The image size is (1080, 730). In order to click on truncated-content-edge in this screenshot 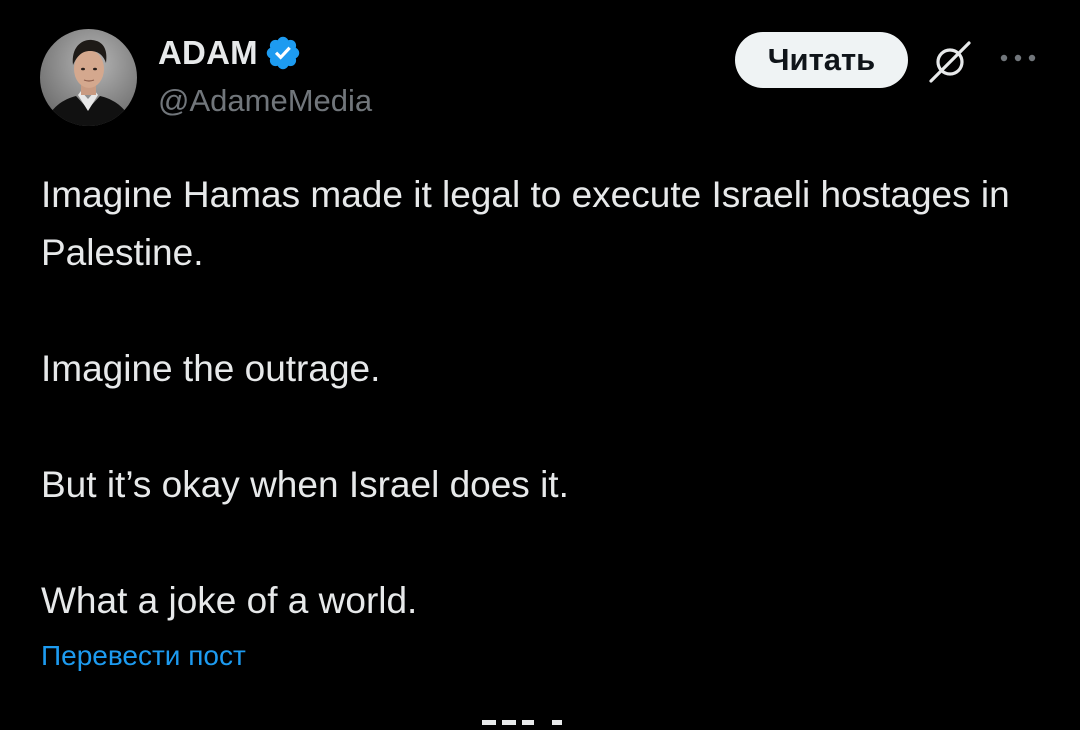, I will do `click(524, 718)`.